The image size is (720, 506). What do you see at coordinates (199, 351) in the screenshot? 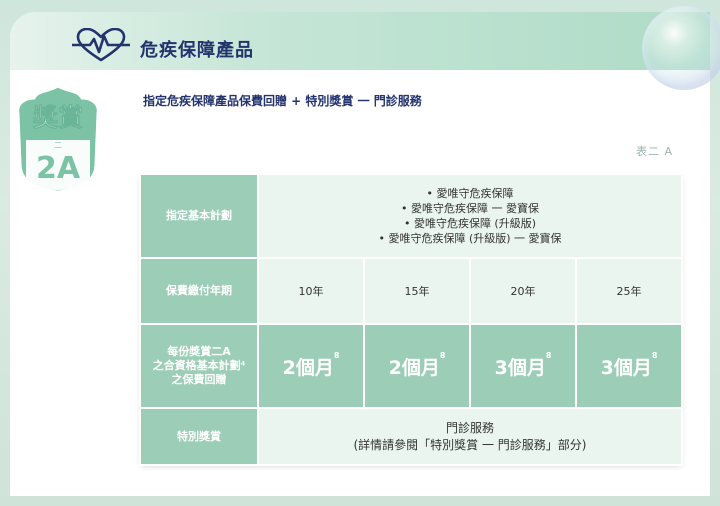
I see `rebate-label-line: 每份獎賞二A` at bounding box center [199, 351].